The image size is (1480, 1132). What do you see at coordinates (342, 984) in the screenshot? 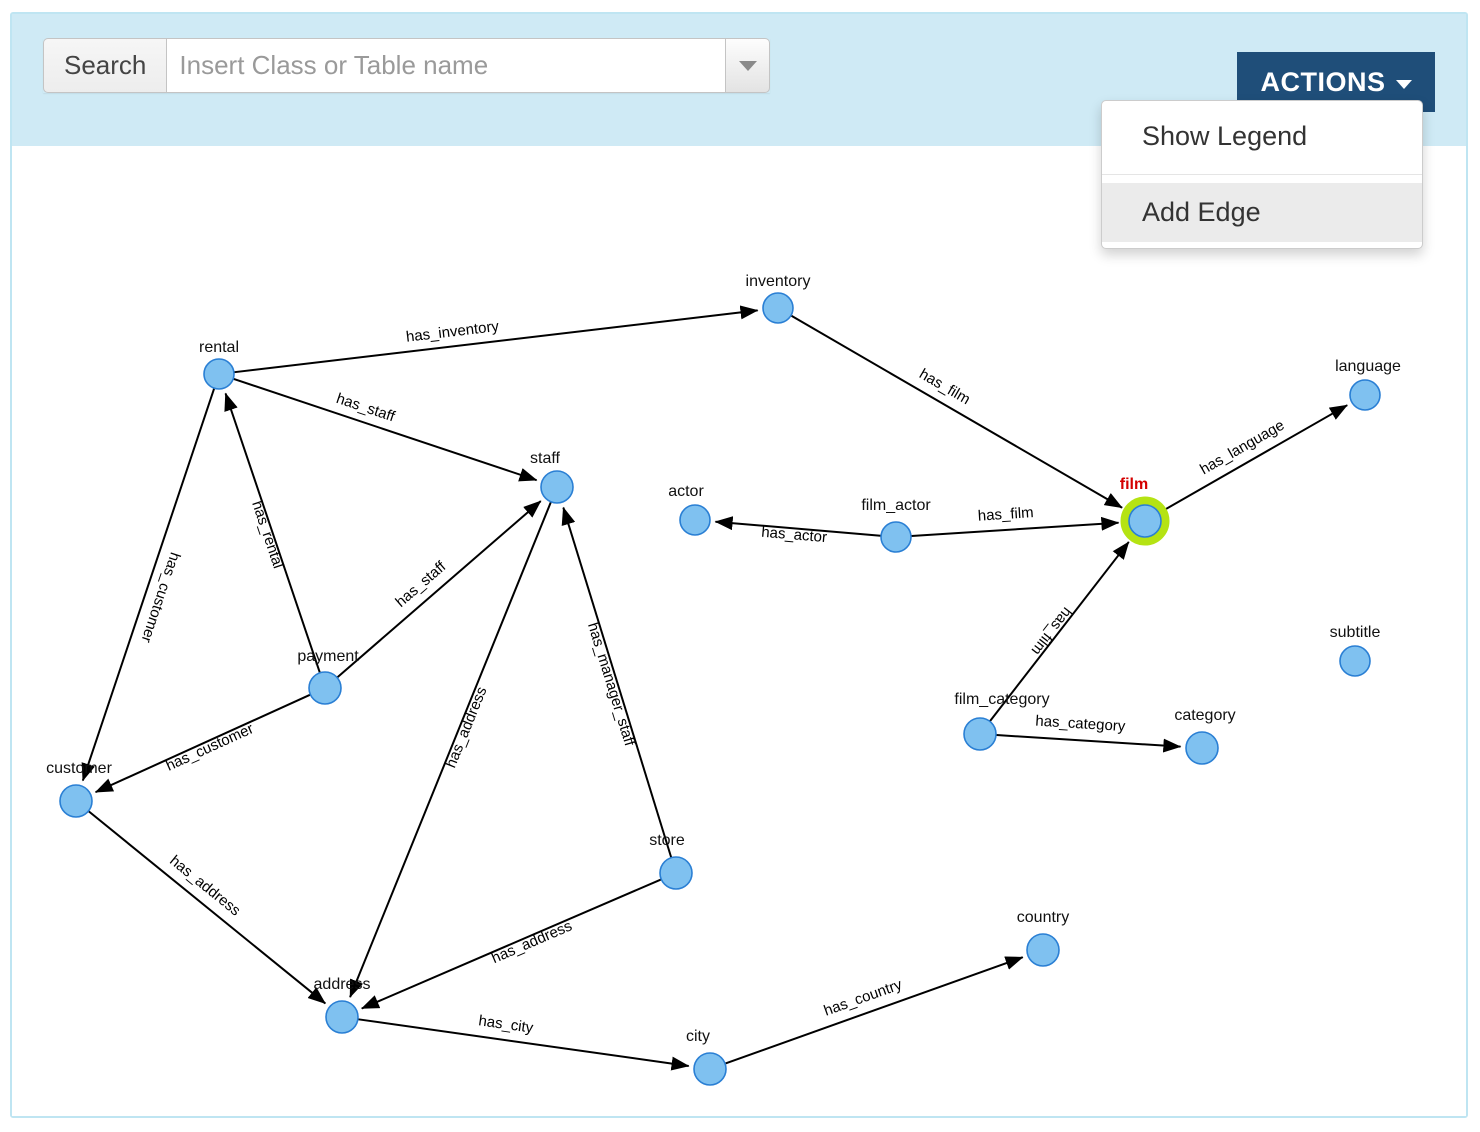
I see `node-label: address` at bounding box center [342, 984].